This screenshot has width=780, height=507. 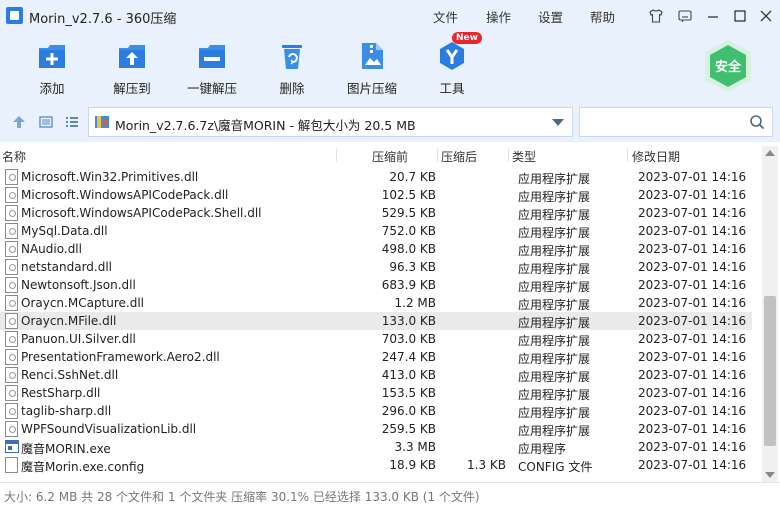 I want to click on scroll-up-arrow-icon, so click(x=770, y=153).